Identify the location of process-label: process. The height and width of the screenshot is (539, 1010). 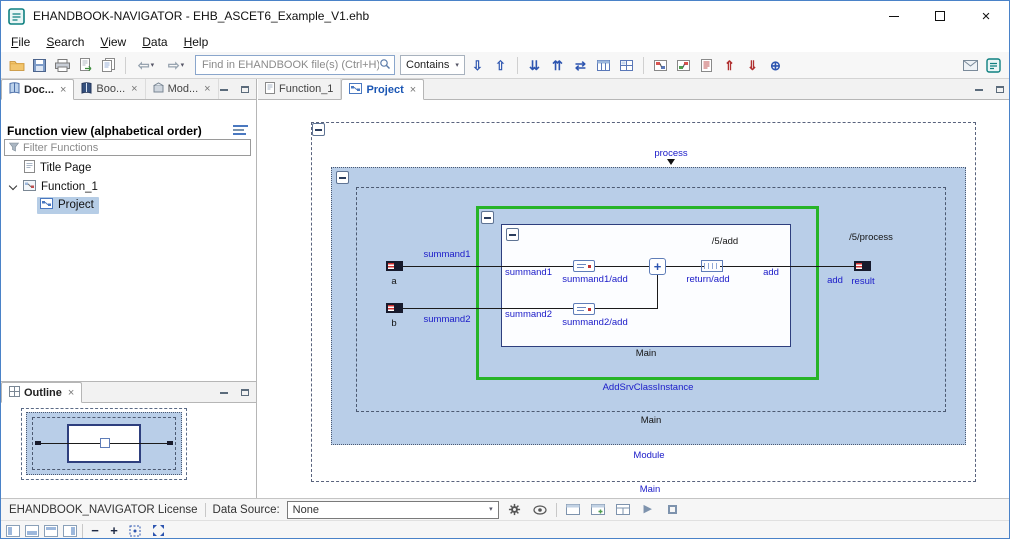
(671, 154).